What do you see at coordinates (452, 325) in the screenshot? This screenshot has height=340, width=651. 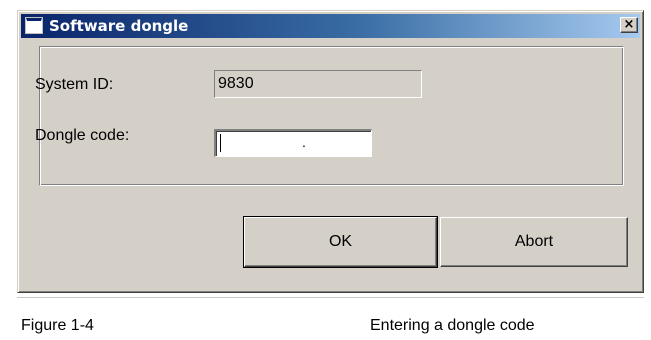 I see `figure-caption: Entering a dongle code` at bounding box center [452, 325].